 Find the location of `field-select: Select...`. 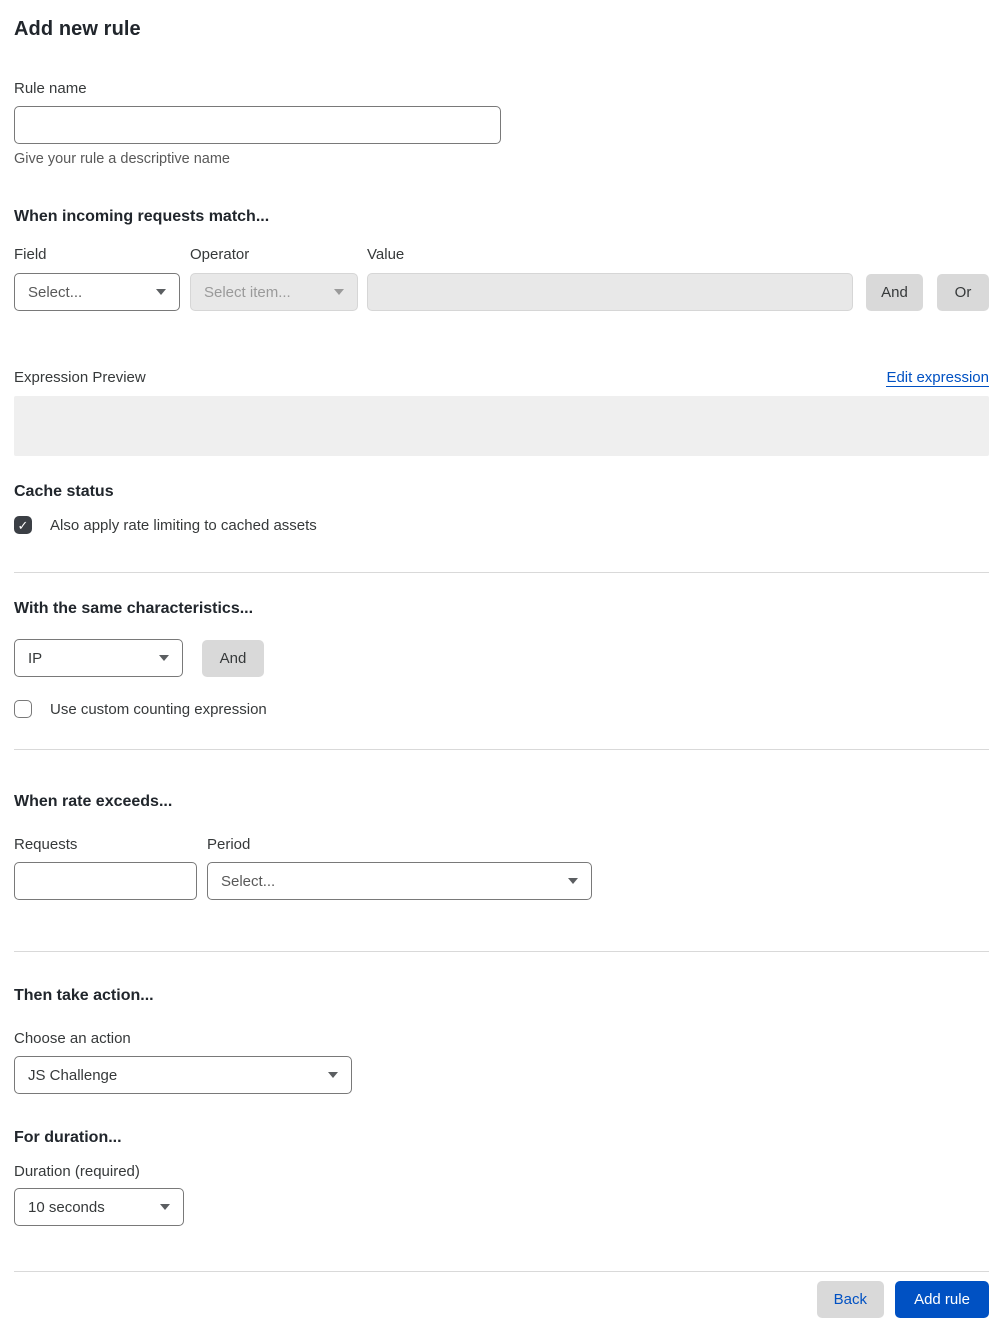

field-select: Select... is located at coordinates (97, 292).